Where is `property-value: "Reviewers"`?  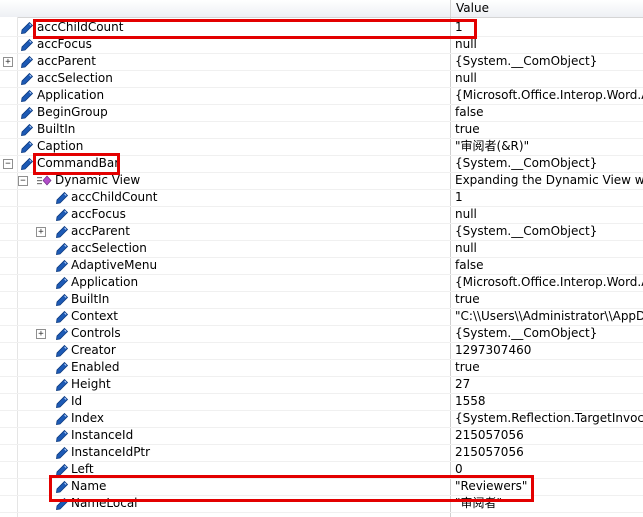
property-value: "Reviewers" is located at coordinates (549, 486).